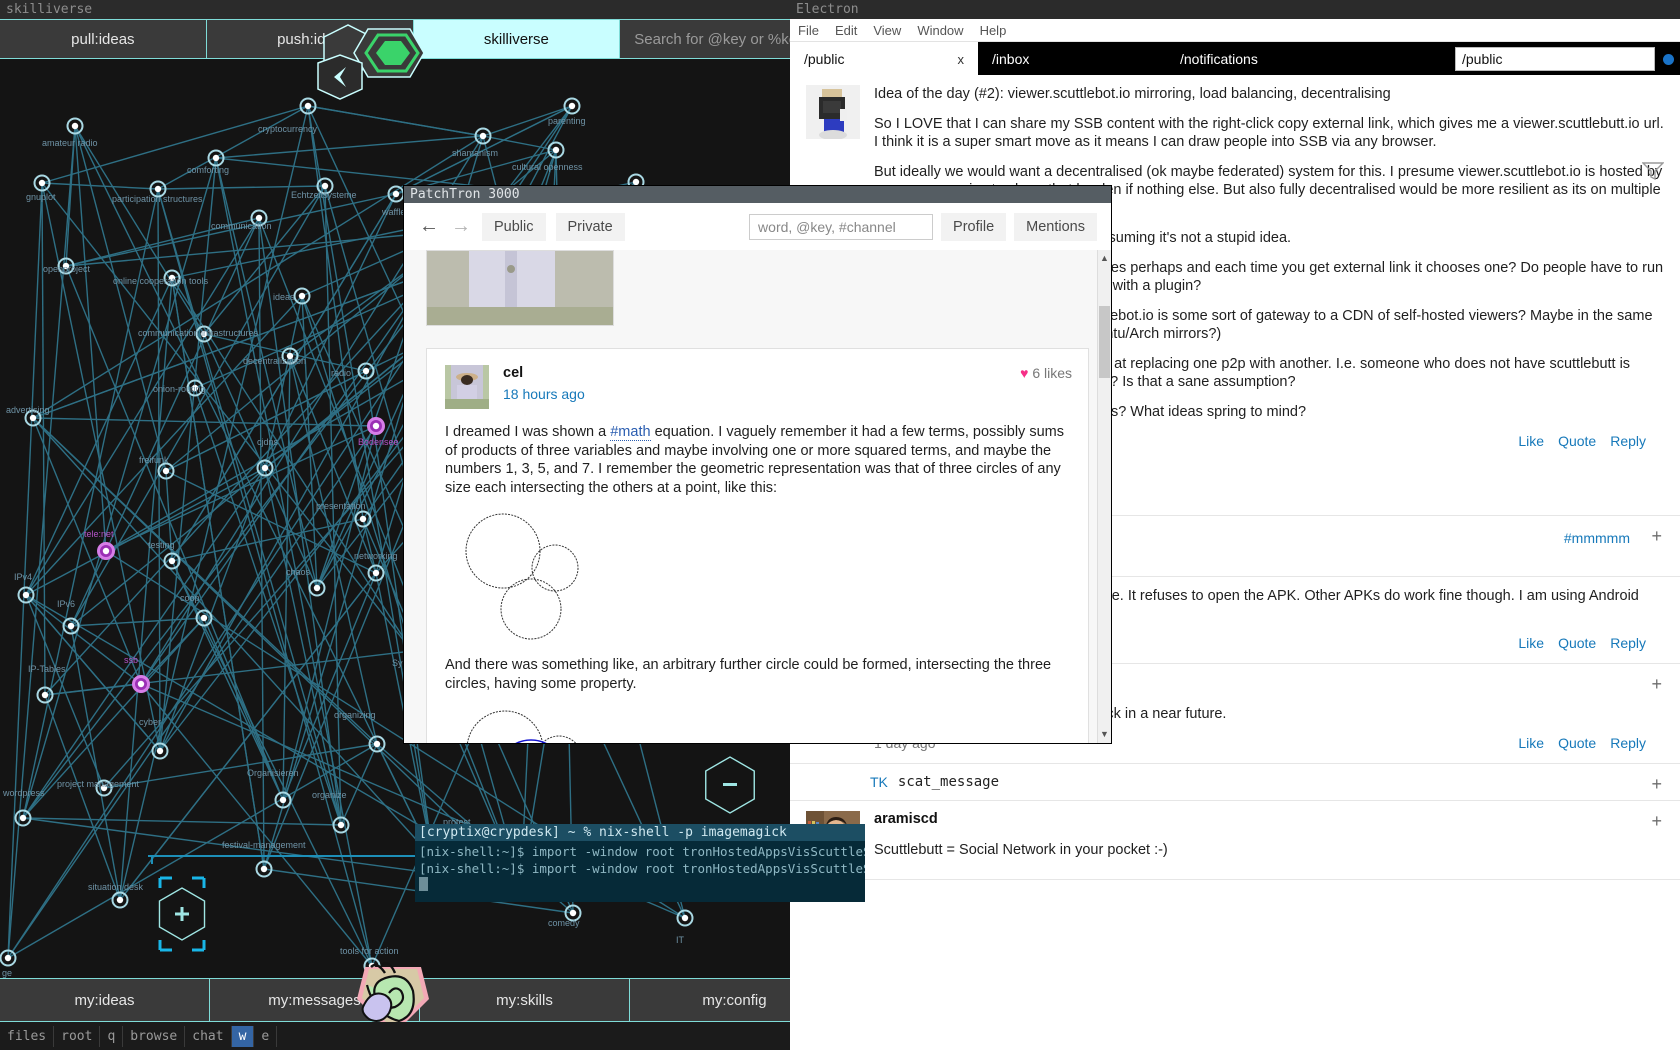 The height and width of the screenshot is (1050, 1680). I want to click on graph-node-label: cjdns, so click(268, 442).